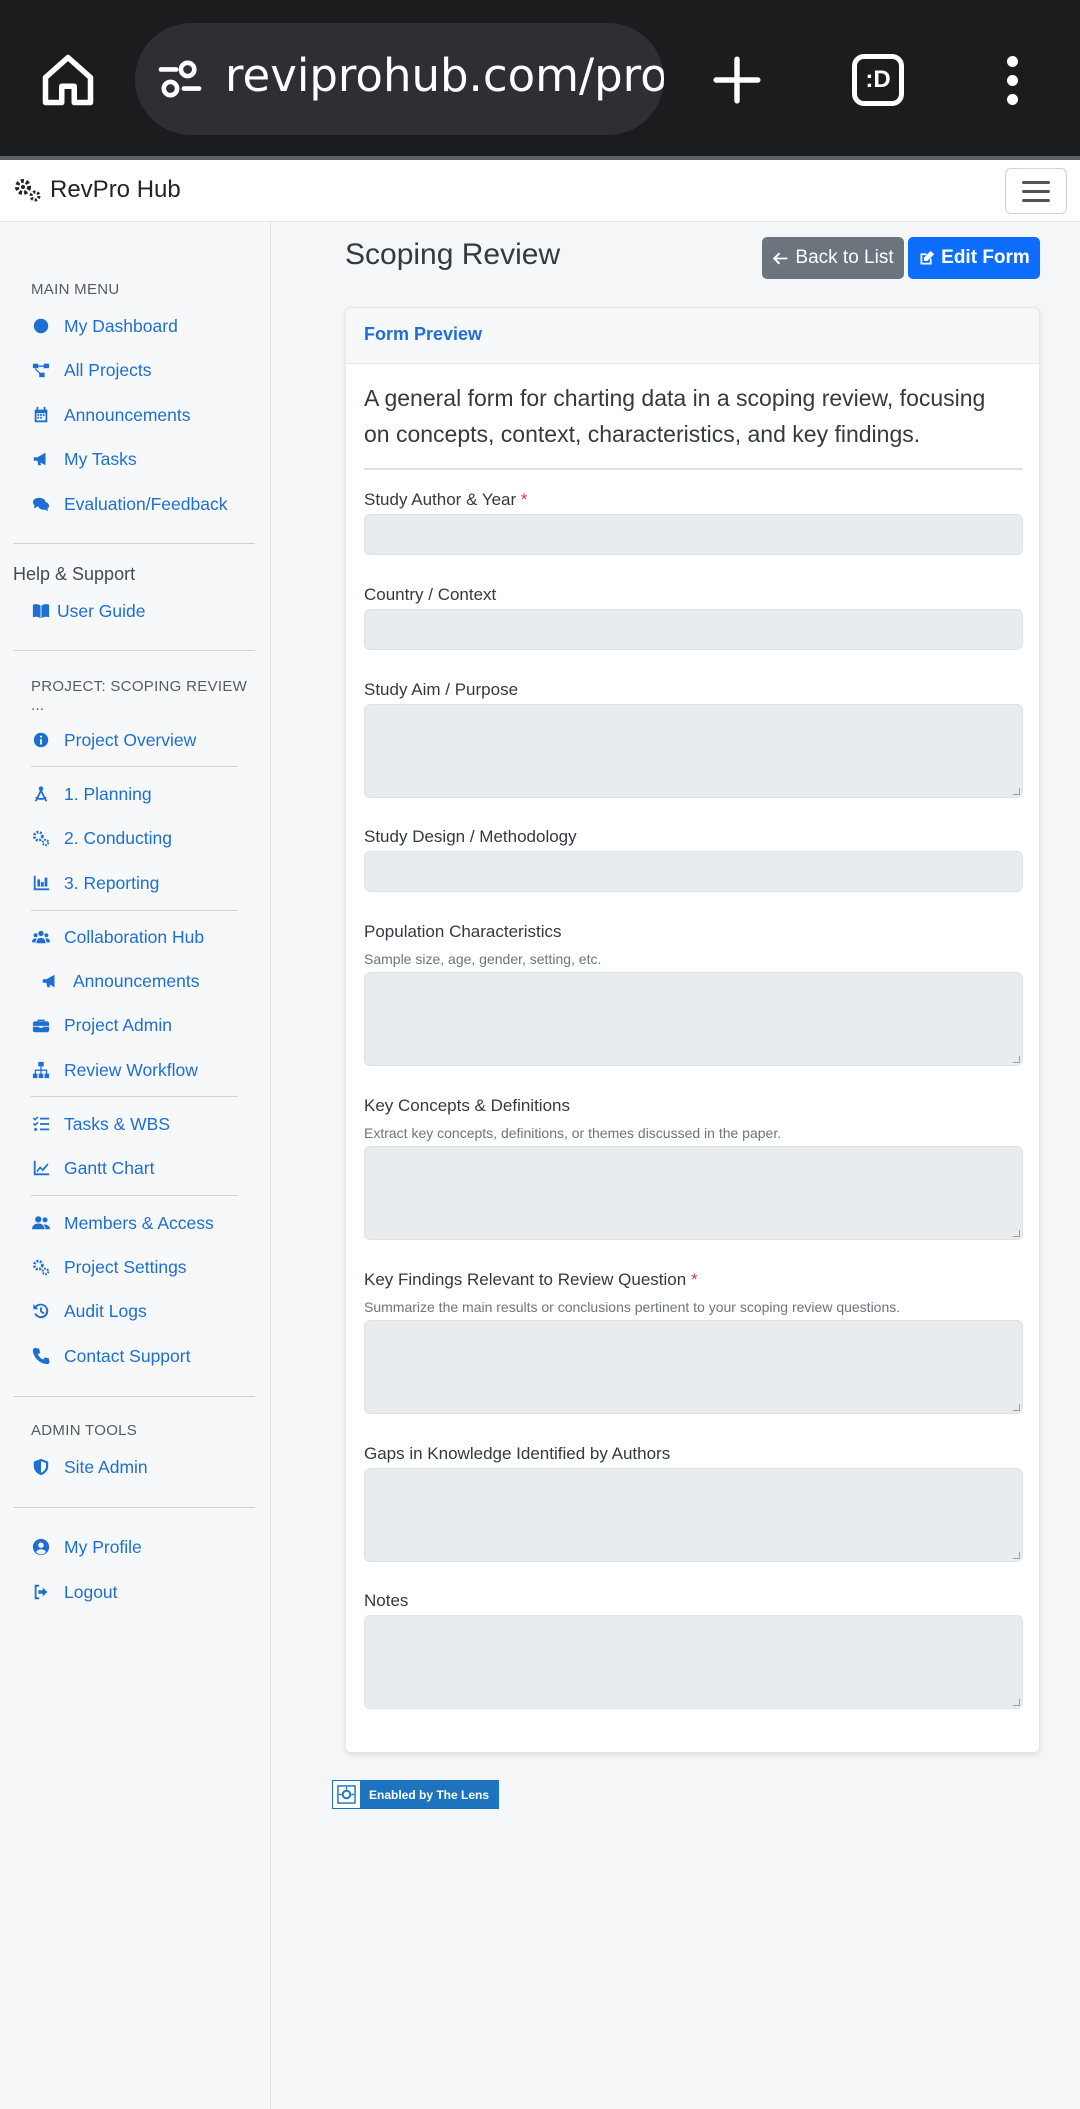 This screenshot has width=1080, height=2109. Describe the element at coordinates (113, 740) in the screenshot. I see `sidebar-item-project-overview: Project Overview` at that location.